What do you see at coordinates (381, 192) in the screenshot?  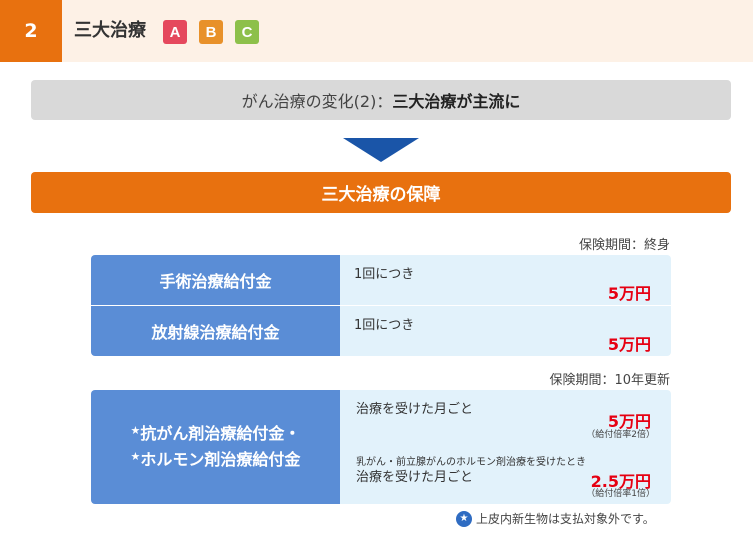 I see `coverage-title: 三大治療の保障` at bounding box center [381, 192].